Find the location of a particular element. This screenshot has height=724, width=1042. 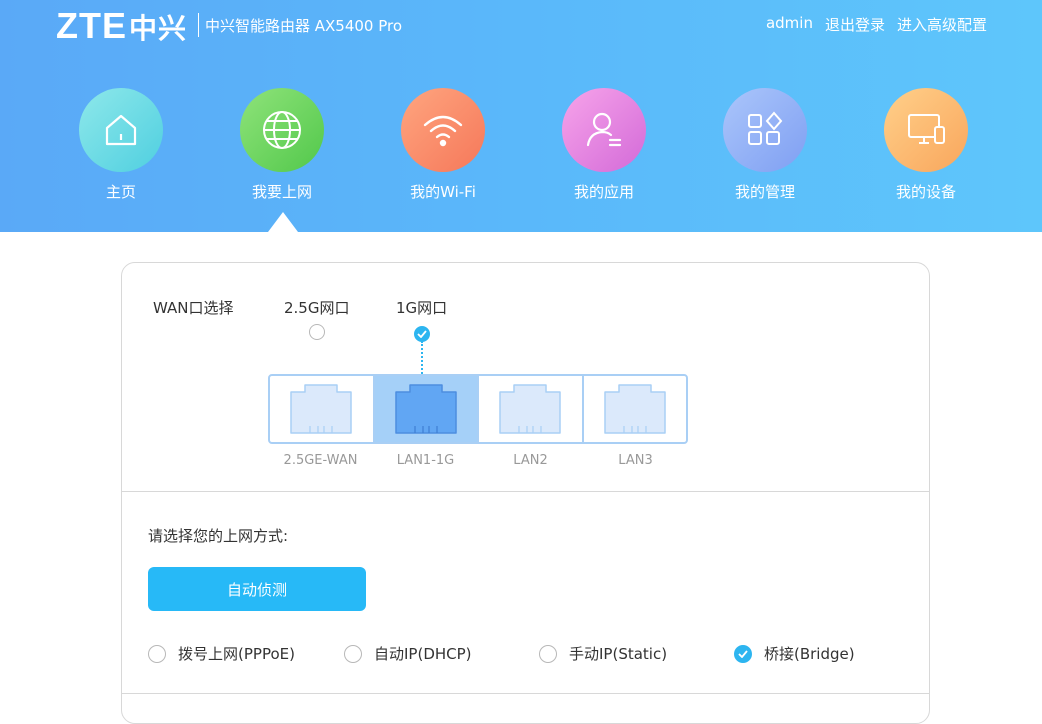

header-divider is located at coordinates (198, 25).